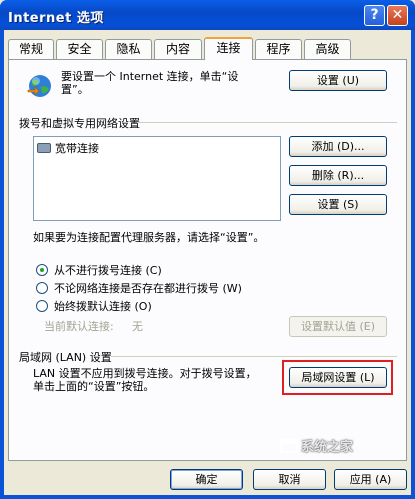 The image size is (415, 499). I want to click on connection-name: 宽带连接, so click(77, 148).